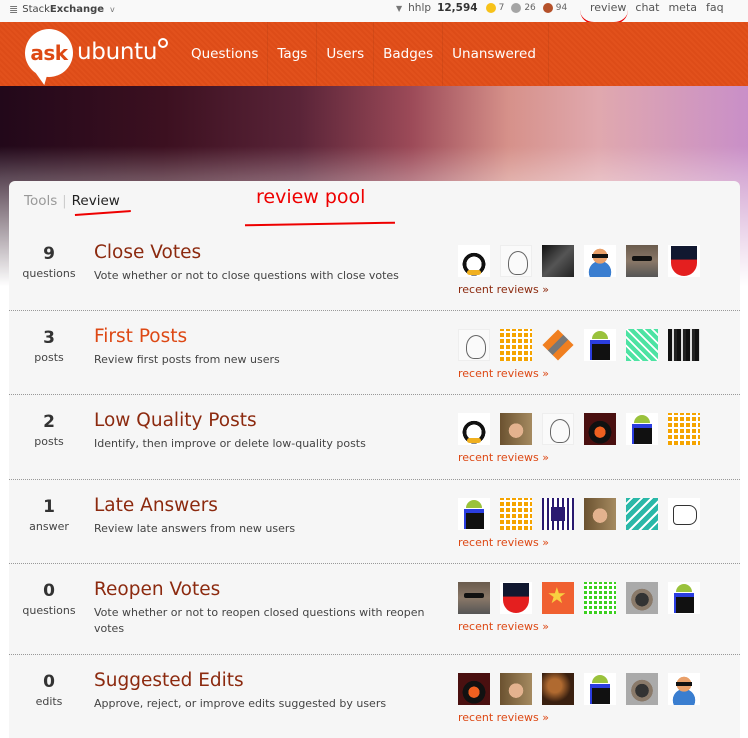 This screenshot has width=748, height=738. Describe the element at coordinates (49, 422) in the screenshot. I see `queue-count: 2` at that location.